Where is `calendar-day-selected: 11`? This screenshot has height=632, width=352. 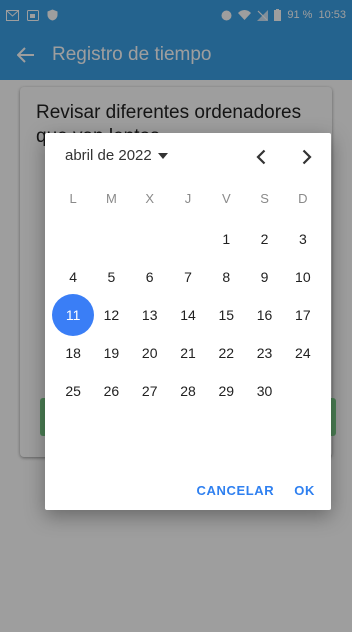 calendar-day-selected: 11 is located at coordinates (73, 315).